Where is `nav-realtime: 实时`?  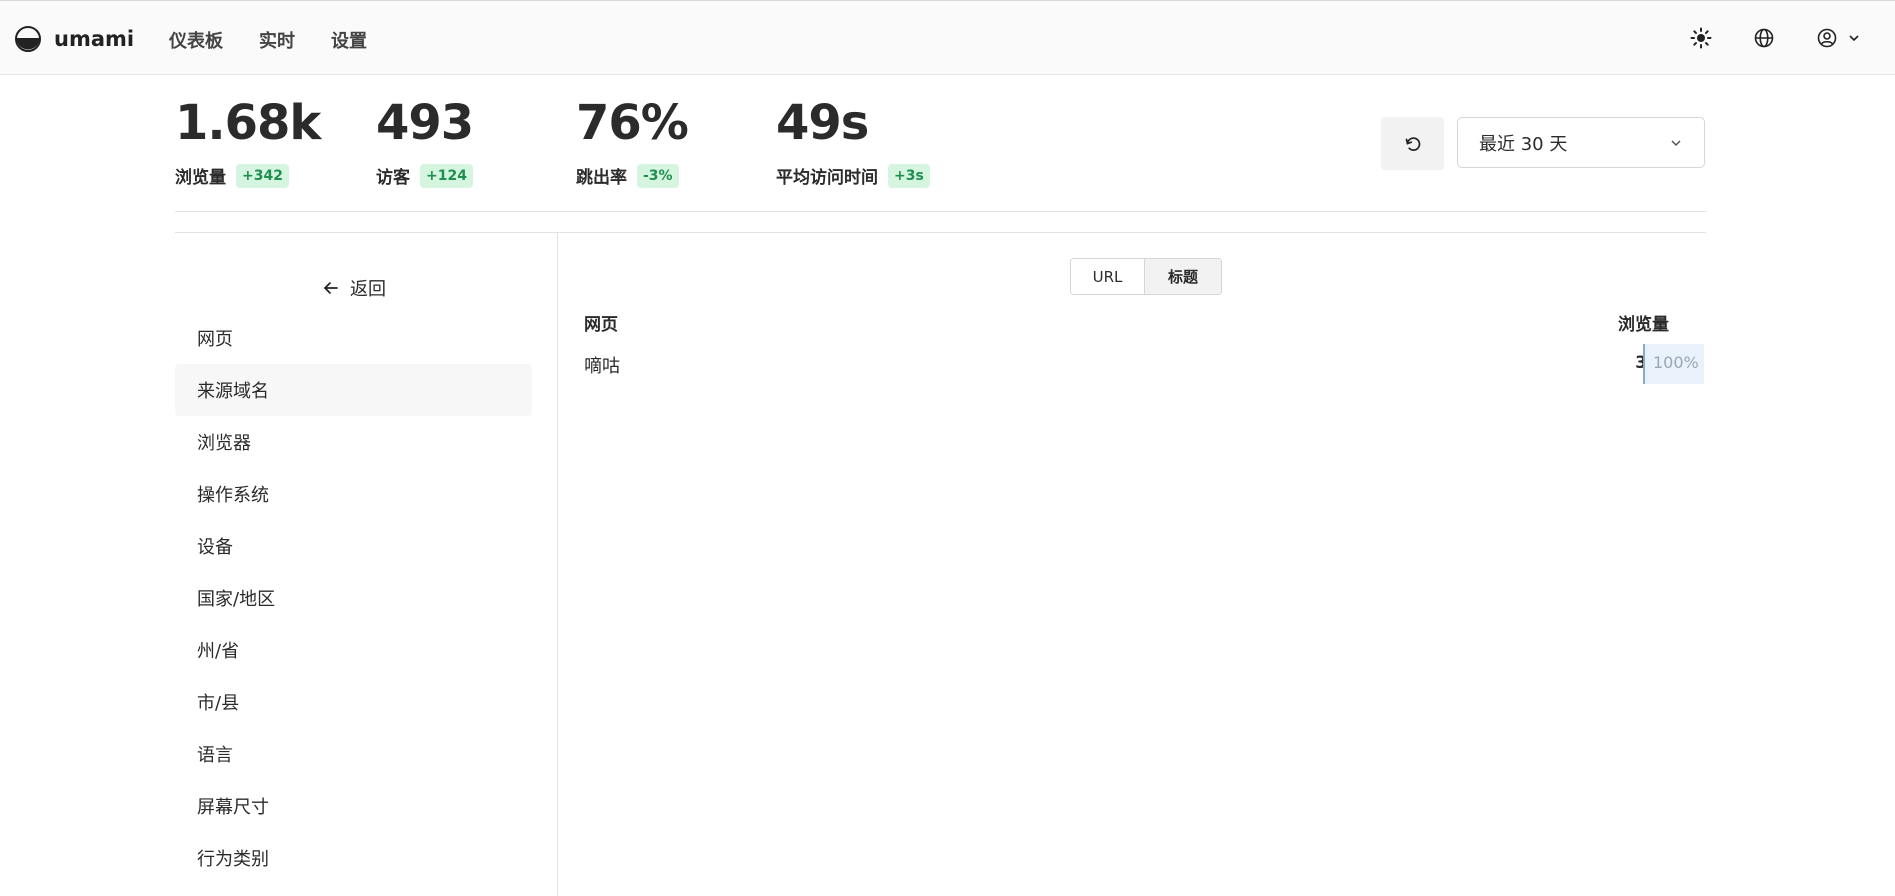
nav-realtime: 实时 is located at coordinates (277, 40).